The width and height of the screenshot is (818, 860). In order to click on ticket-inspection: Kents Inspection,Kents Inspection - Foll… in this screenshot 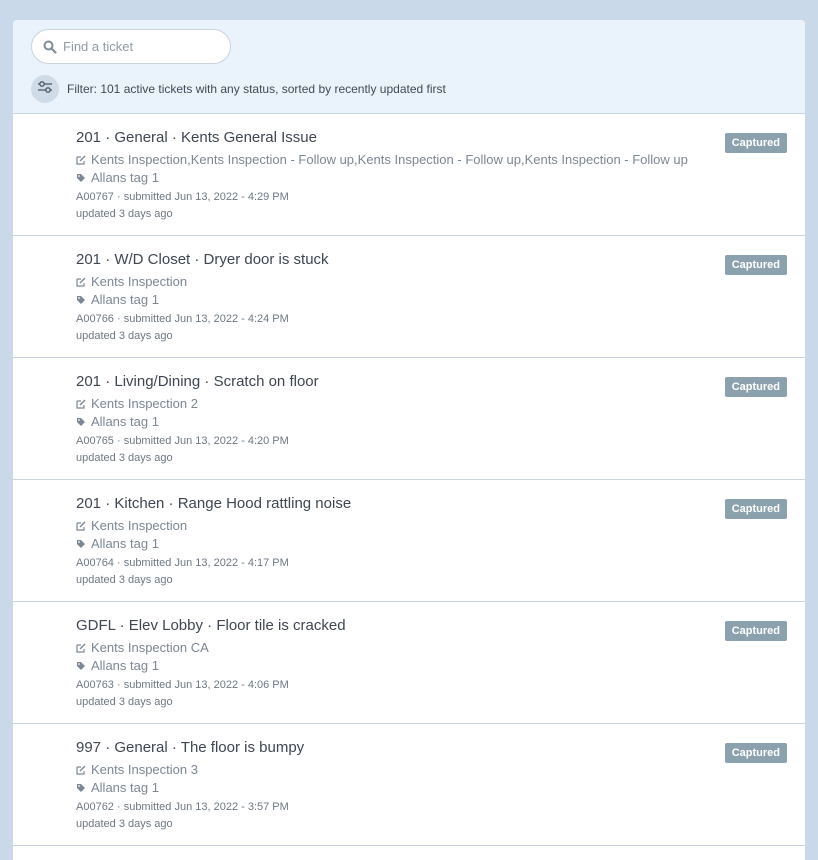, I will do `click(405, 160)`.